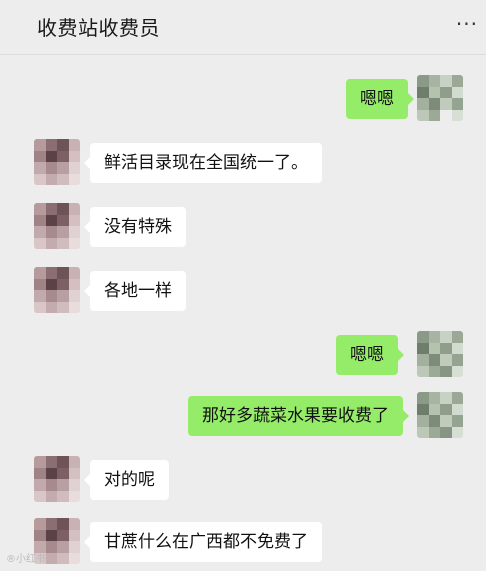  I want to click on message-bubble-incoming: 各地一样, so click(135, 291).